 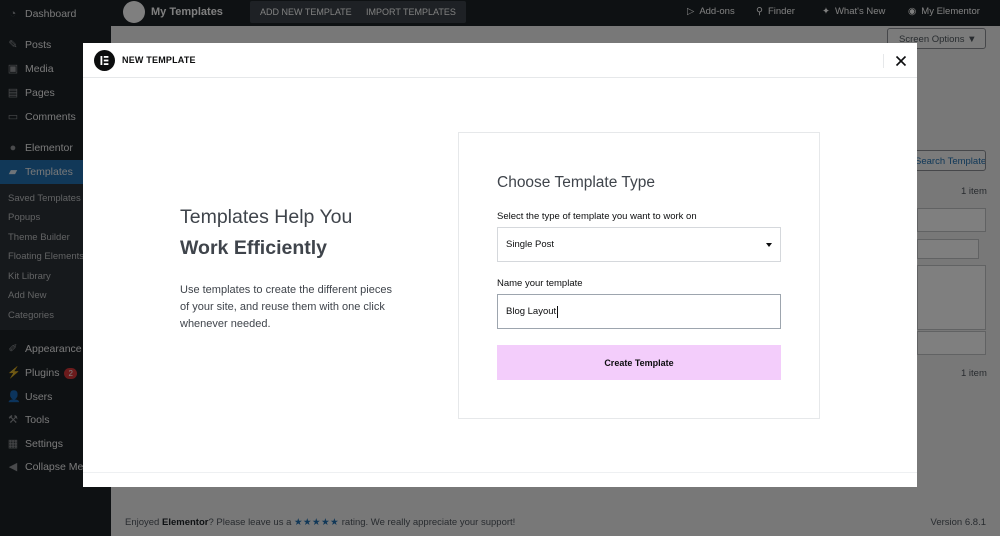 What do you see at coordinates (540, 283) in the screenshot?
I see `template-name-label: Name your template` at bounding box center [540, 283].